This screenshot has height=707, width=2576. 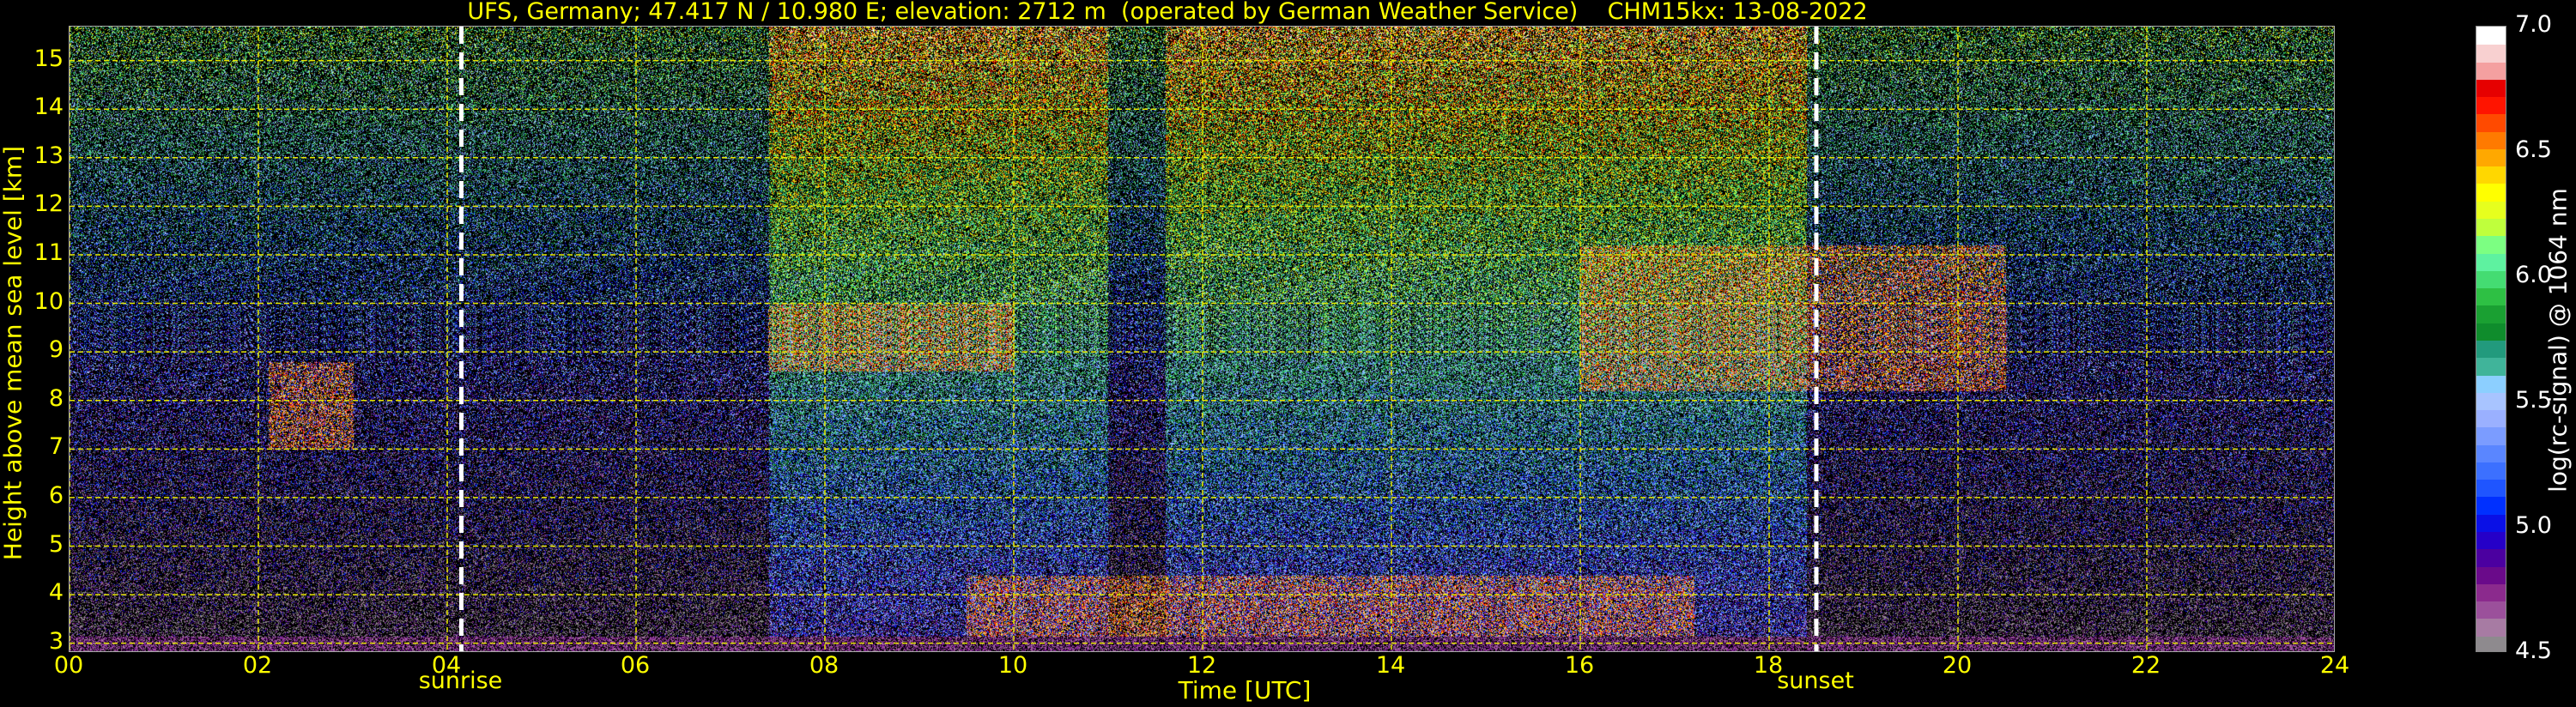 What do you see at coordinates (48, 204) in the screenshot?
I see `y-tick-label: 12` at bounding box center [48, 204].